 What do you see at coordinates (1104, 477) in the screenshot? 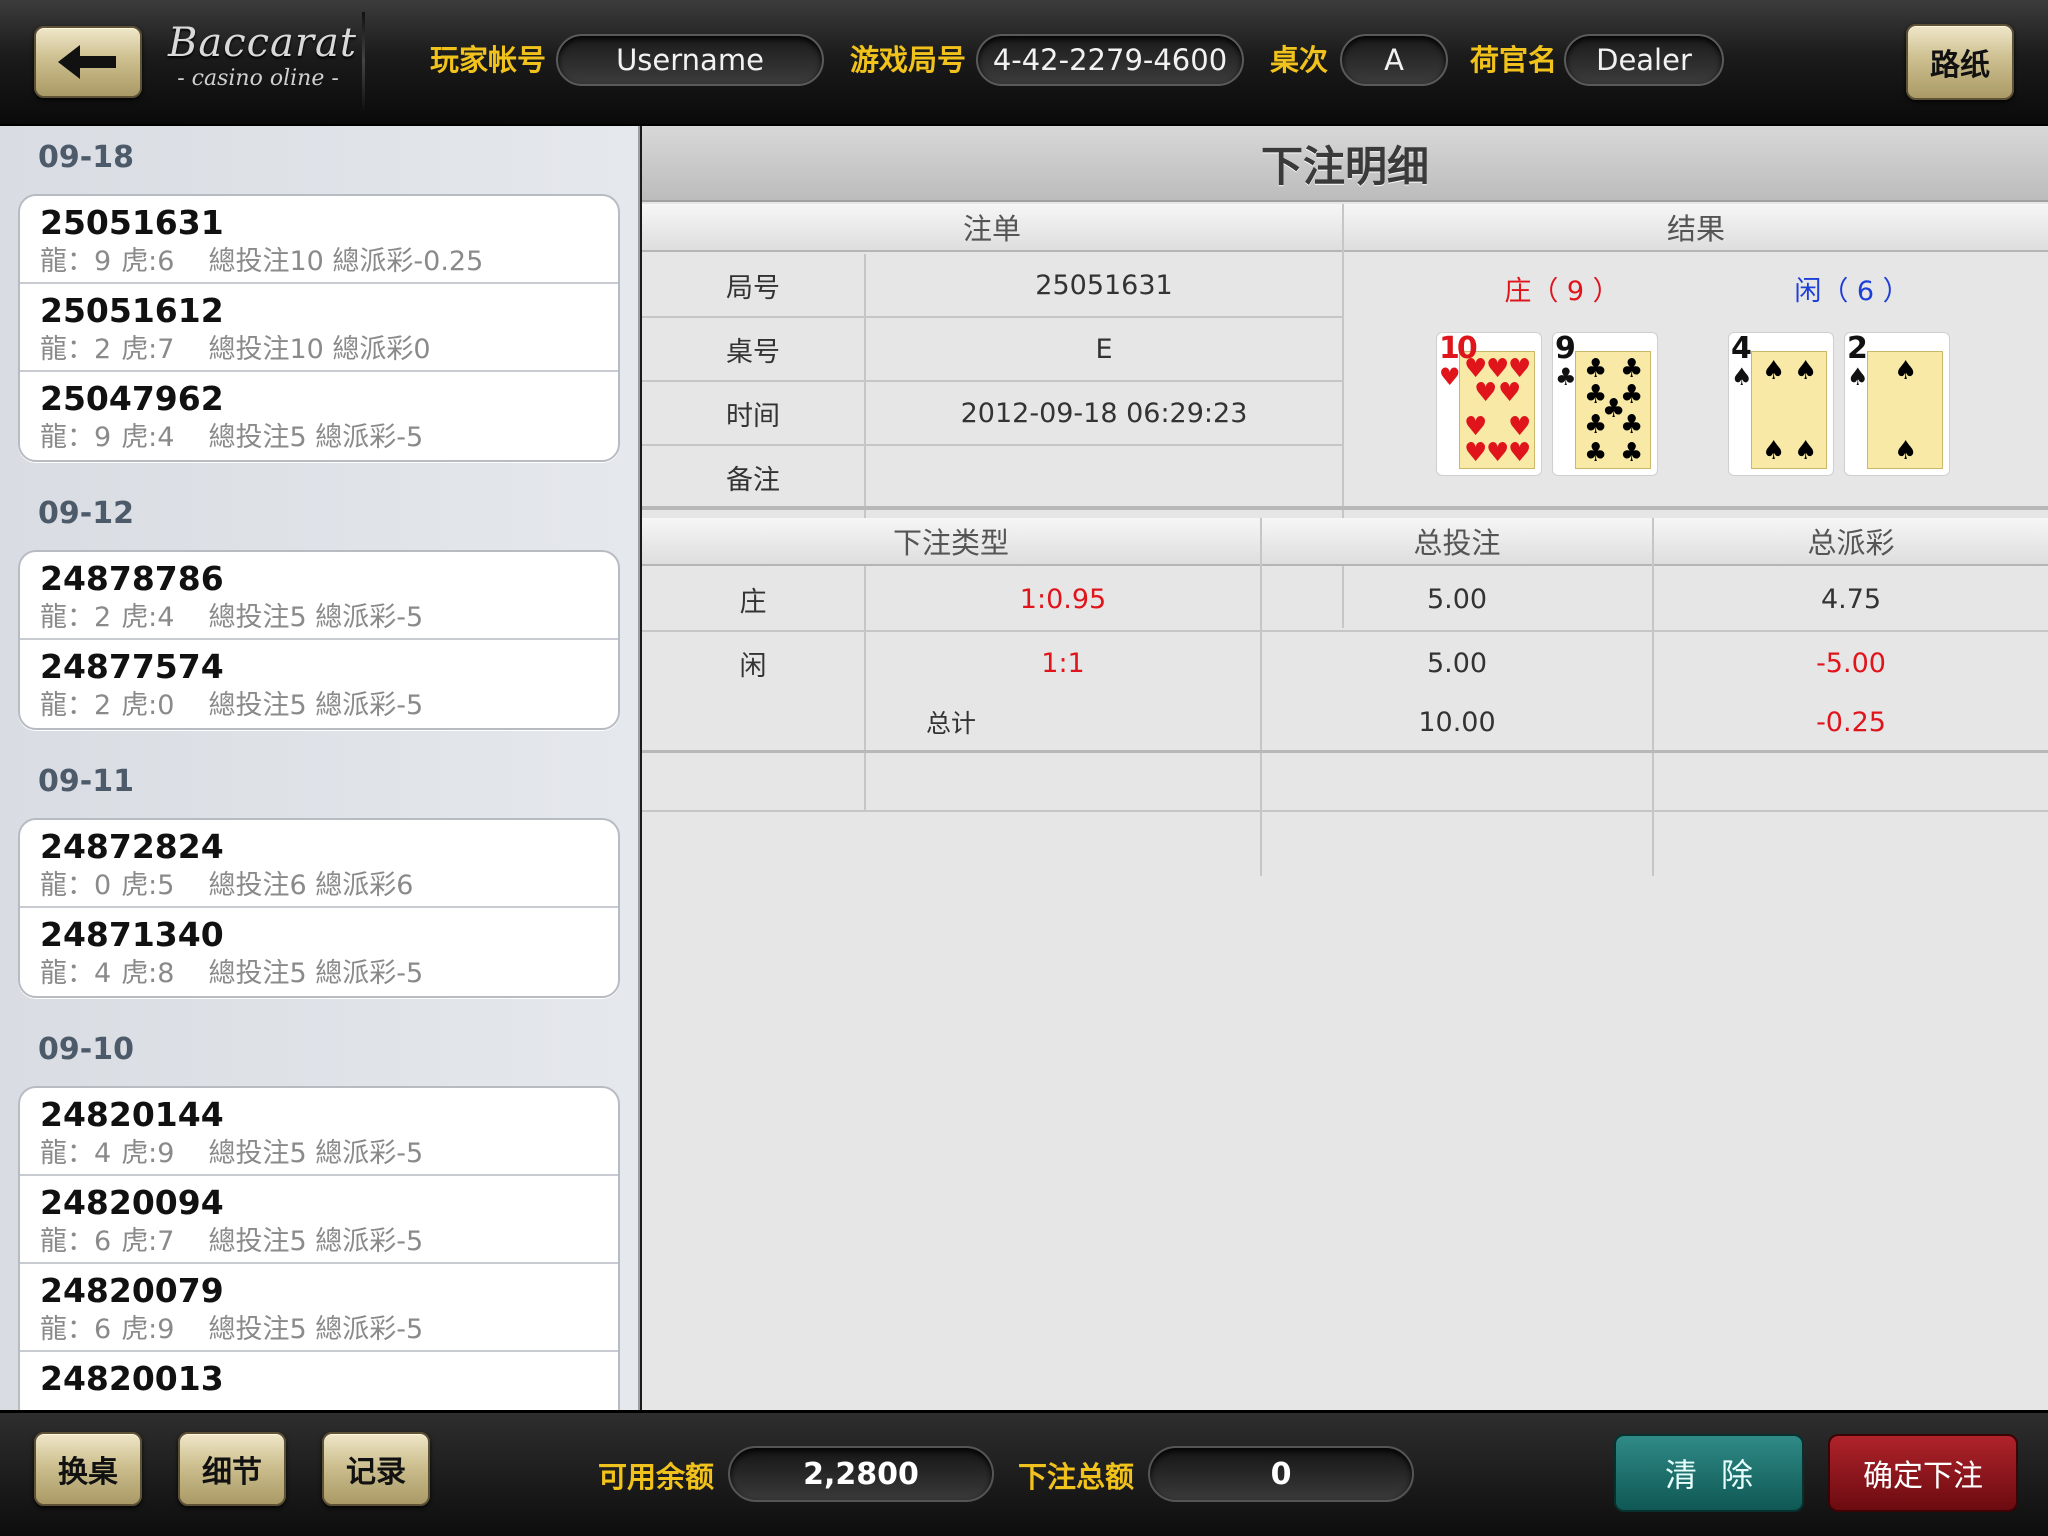
I see `remark-value` at bounding box center [1104, 477].